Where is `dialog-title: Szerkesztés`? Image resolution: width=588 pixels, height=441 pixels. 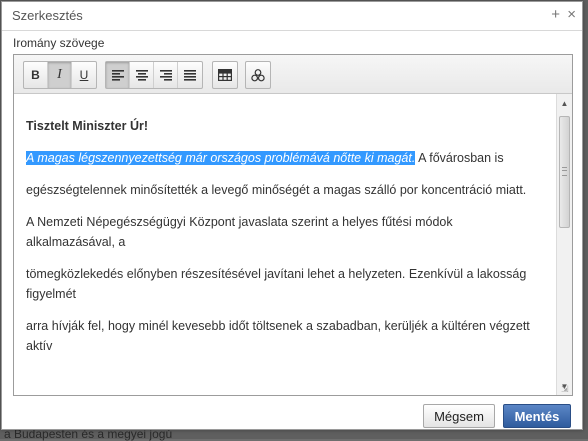 dialog-title: Szerkesztés is located at coordinates (47, 15).